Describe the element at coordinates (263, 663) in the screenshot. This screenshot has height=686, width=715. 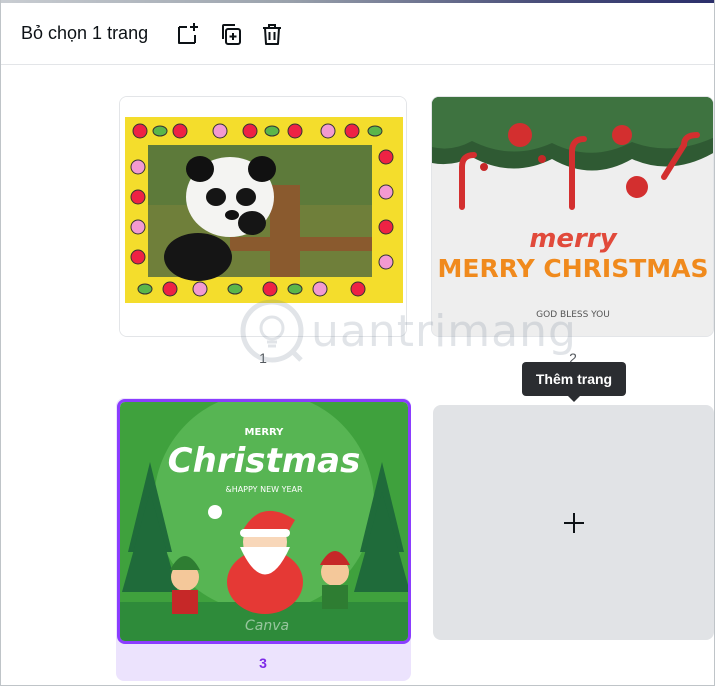
I see `page-number-3: 3` at that location.